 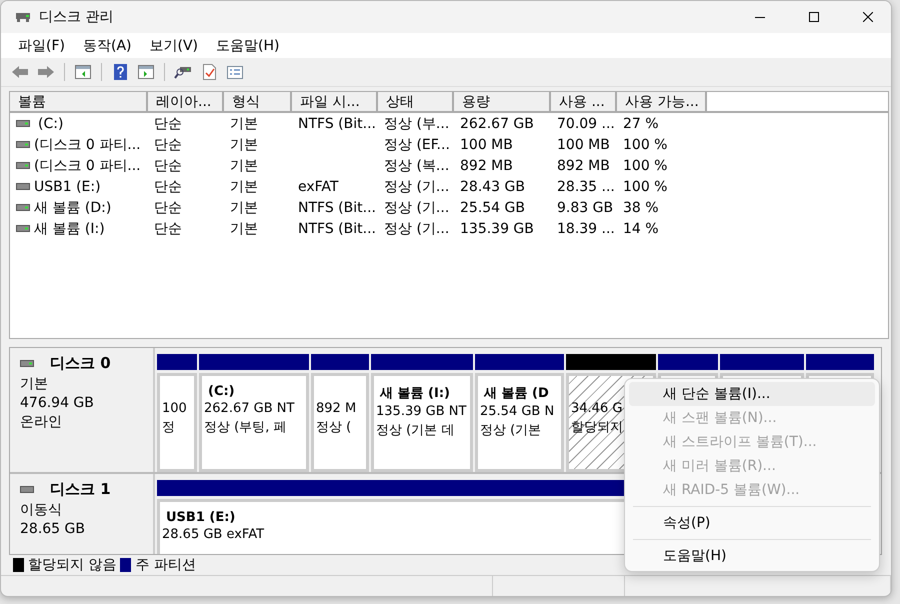 I want to click on partition-detail: 정, so click(x=168, y=427).